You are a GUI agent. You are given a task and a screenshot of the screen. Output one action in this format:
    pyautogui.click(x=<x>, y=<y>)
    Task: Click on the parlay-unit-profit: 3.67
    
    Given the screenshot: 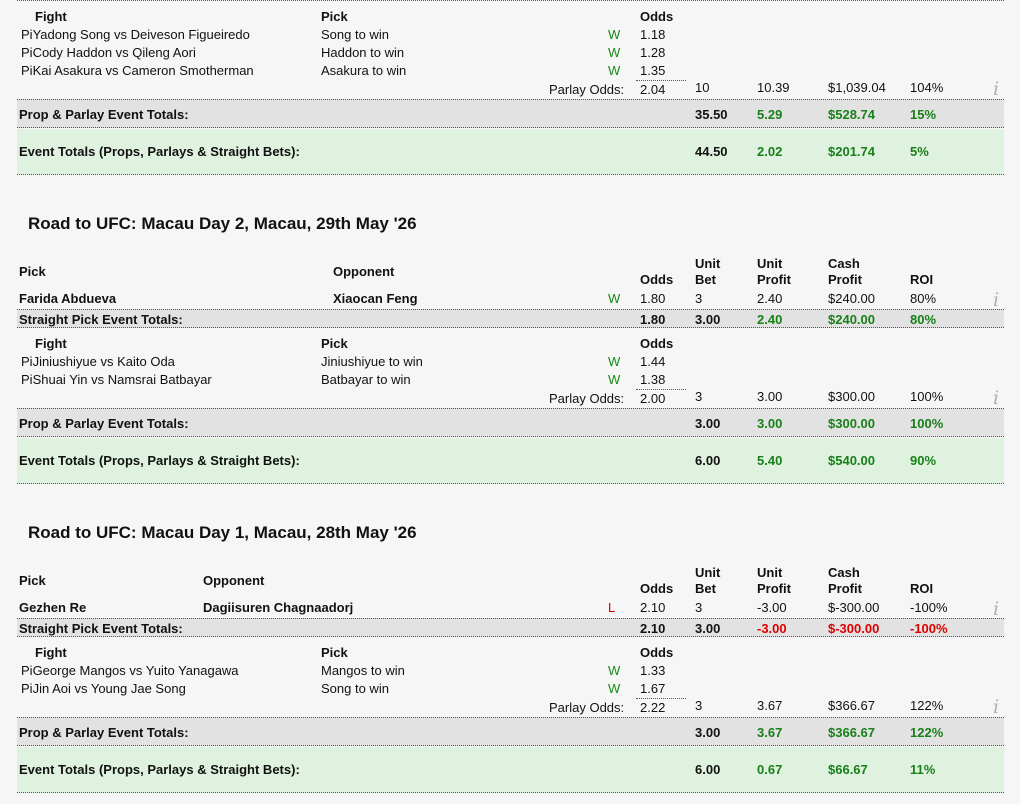 What is the action you would take?
    pyautogui.click(x=770, y=705)
    